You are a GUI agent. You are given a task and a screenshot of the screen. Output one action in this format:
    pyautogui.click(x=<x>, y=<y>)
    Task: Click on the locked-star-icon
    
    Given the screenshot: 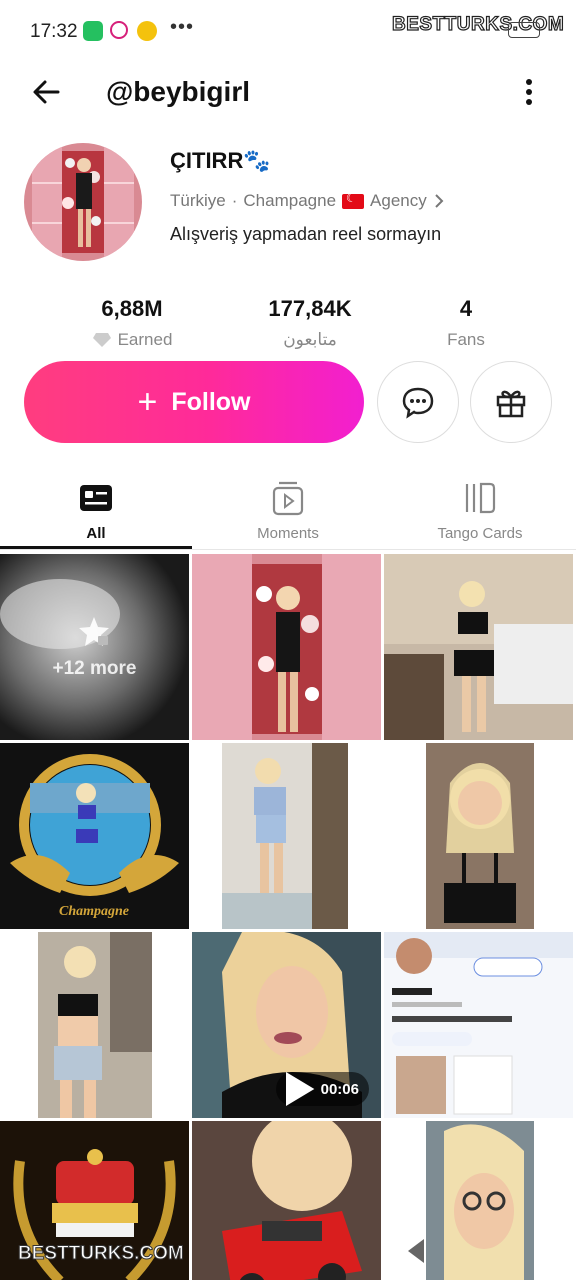 What is the action you would take?
    pyautogui.click(x=94, y=631)
    